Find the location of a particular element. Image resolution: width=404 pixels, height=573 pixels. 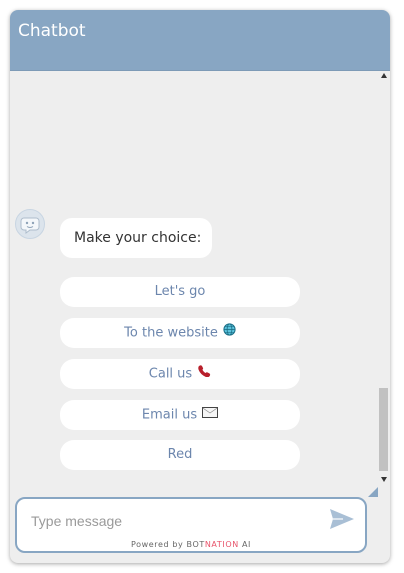

send-icon is located at coordinates (342, 519).